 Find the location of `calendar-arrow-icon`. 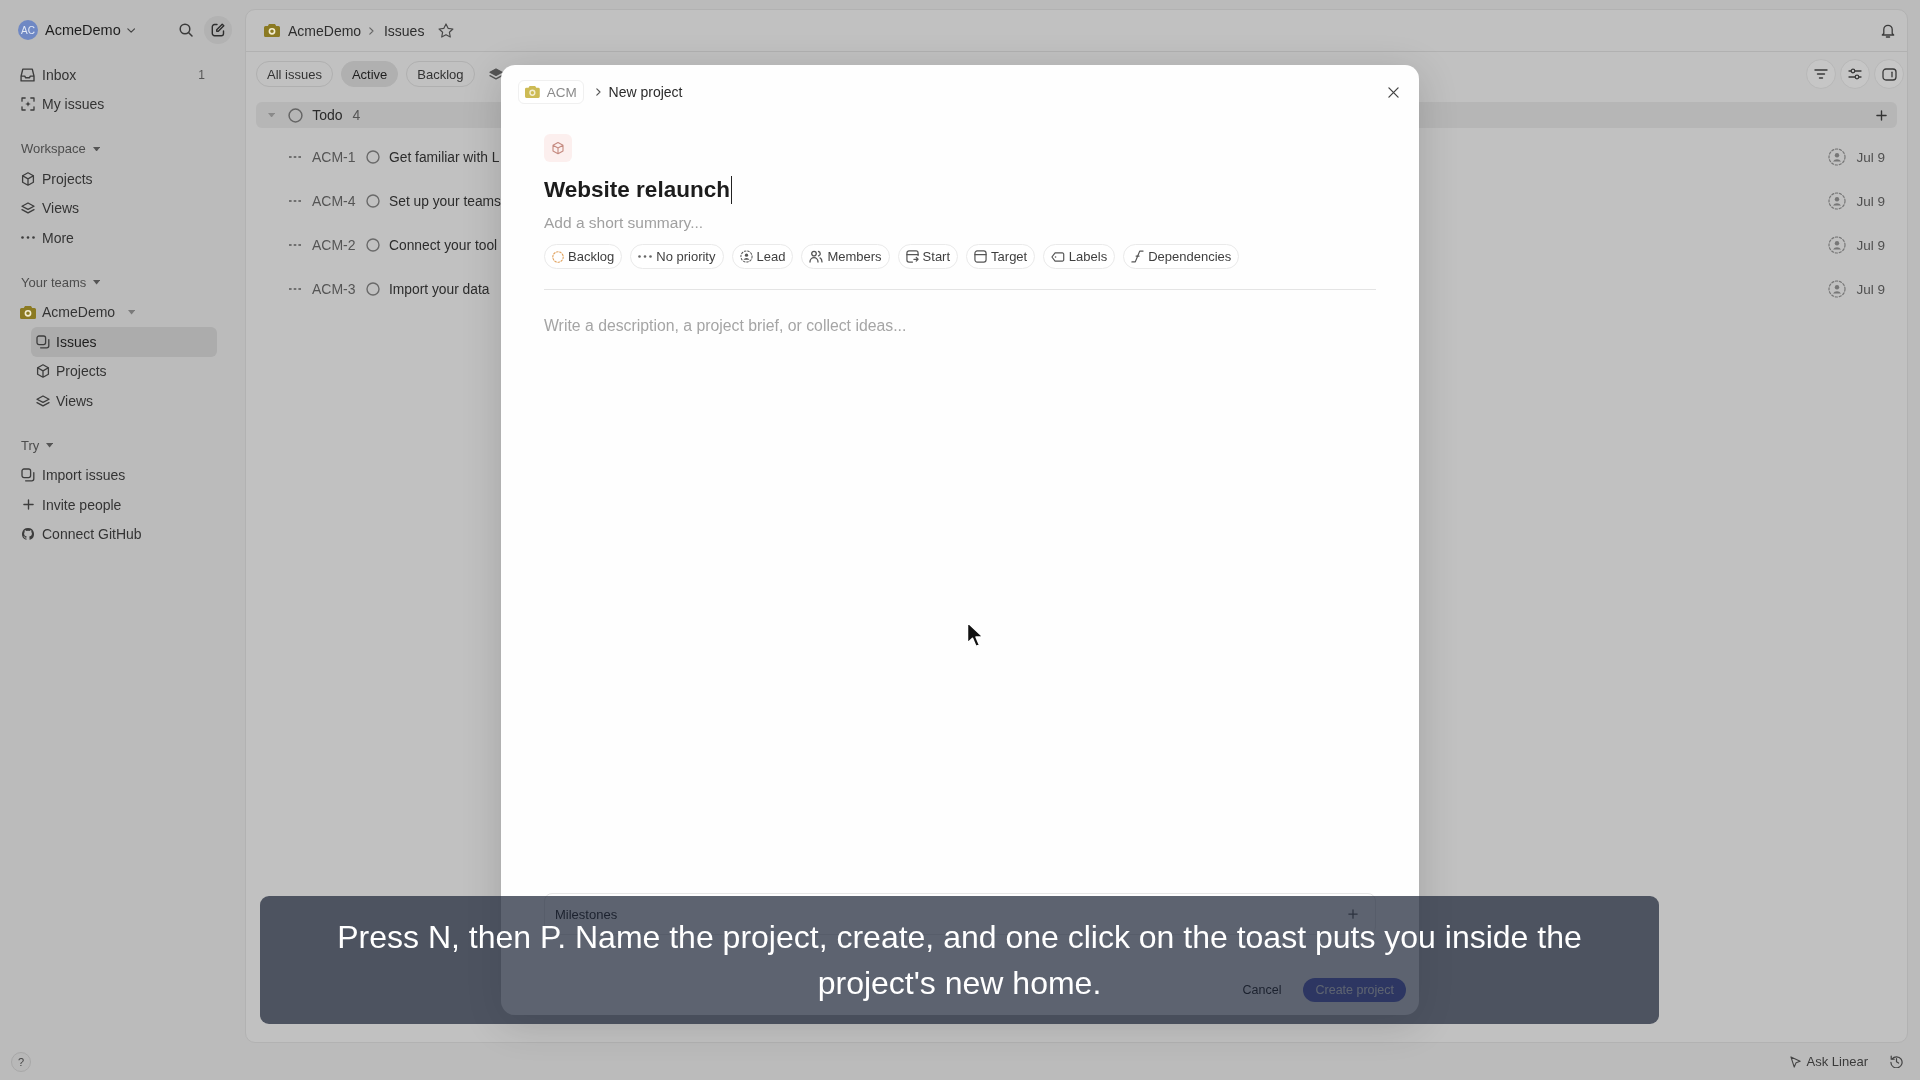

calendar-arrow-icon is located at coordinates (912, 256).